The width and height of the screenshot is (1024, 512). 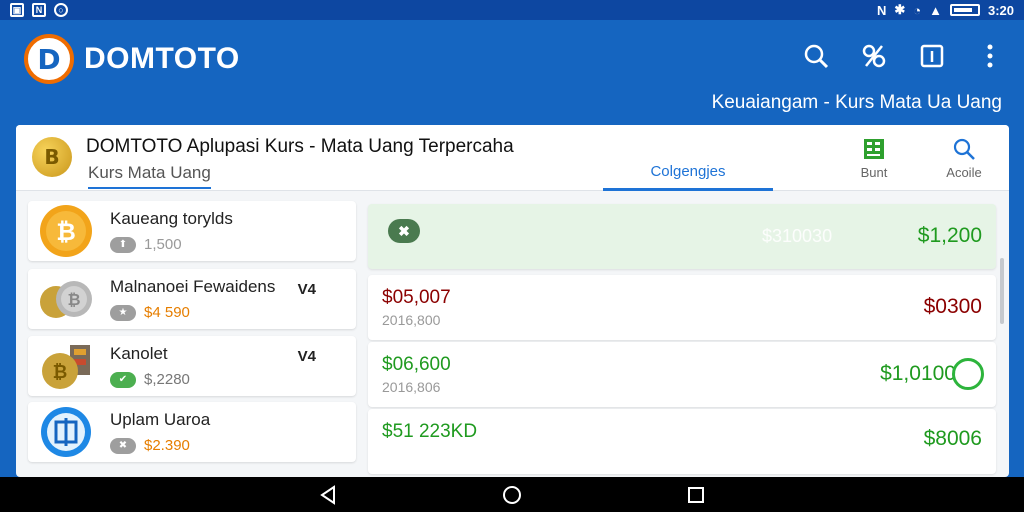 I want to click on exchange-icon: ✖, so click(x=404, y=231).